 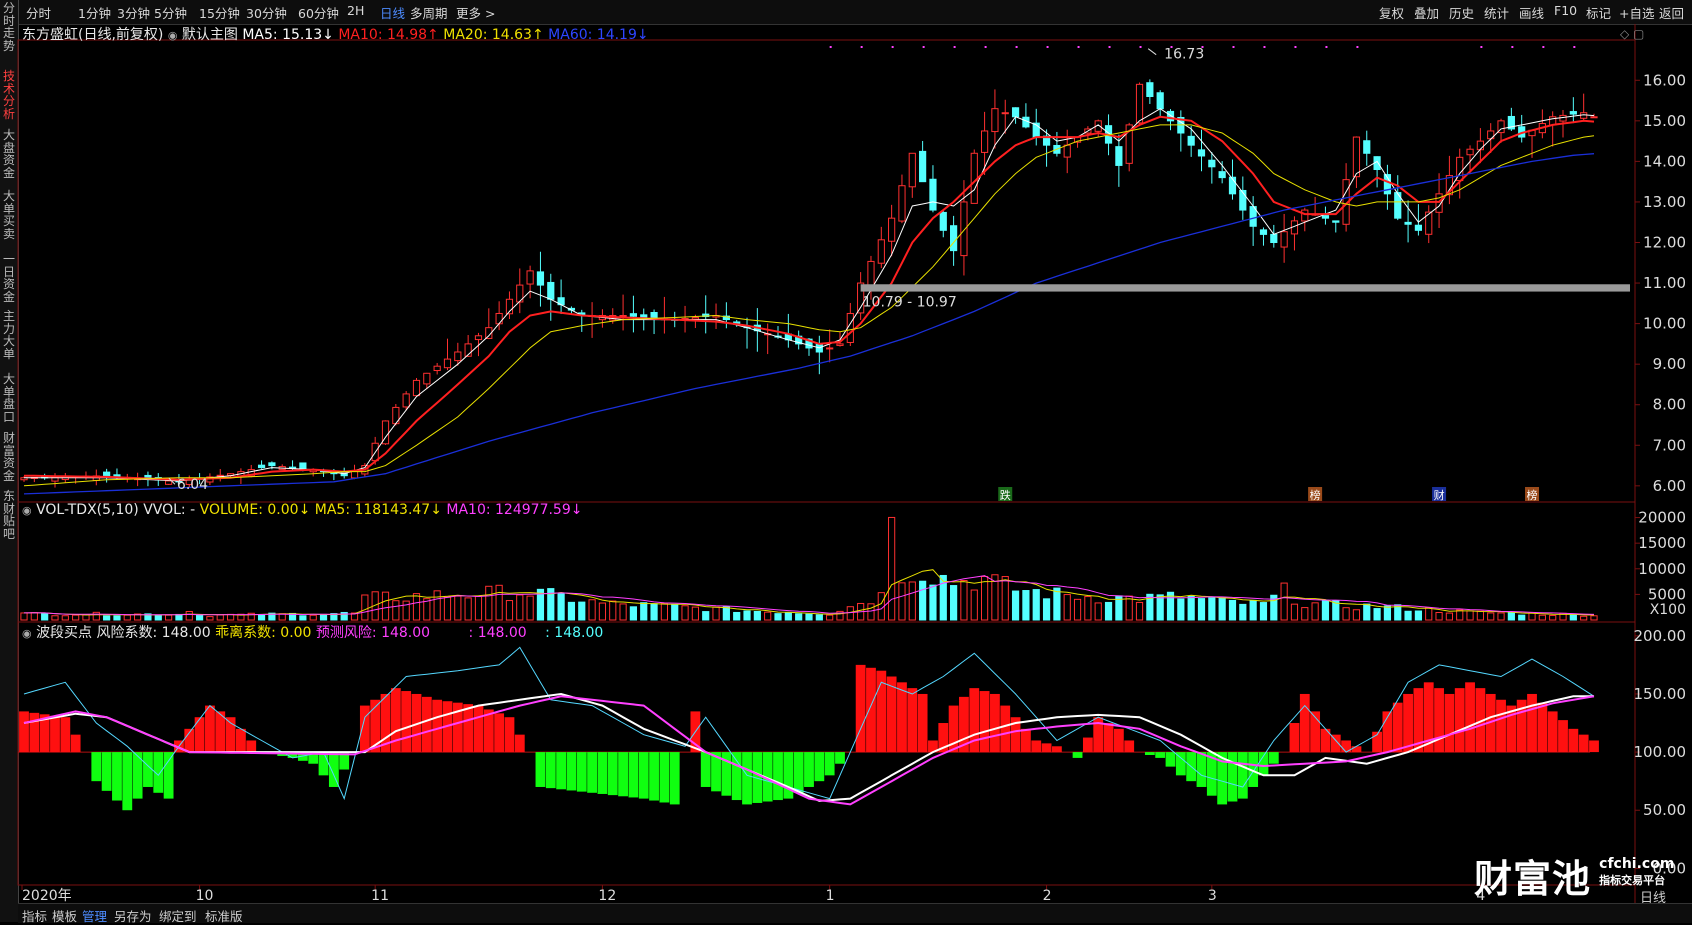 What do you see at coordinates (123, 633) in the screenshot?
I see `wave-indicator-name: 波段买点 风险系数: 148.00` at bounding box center [123, 633].